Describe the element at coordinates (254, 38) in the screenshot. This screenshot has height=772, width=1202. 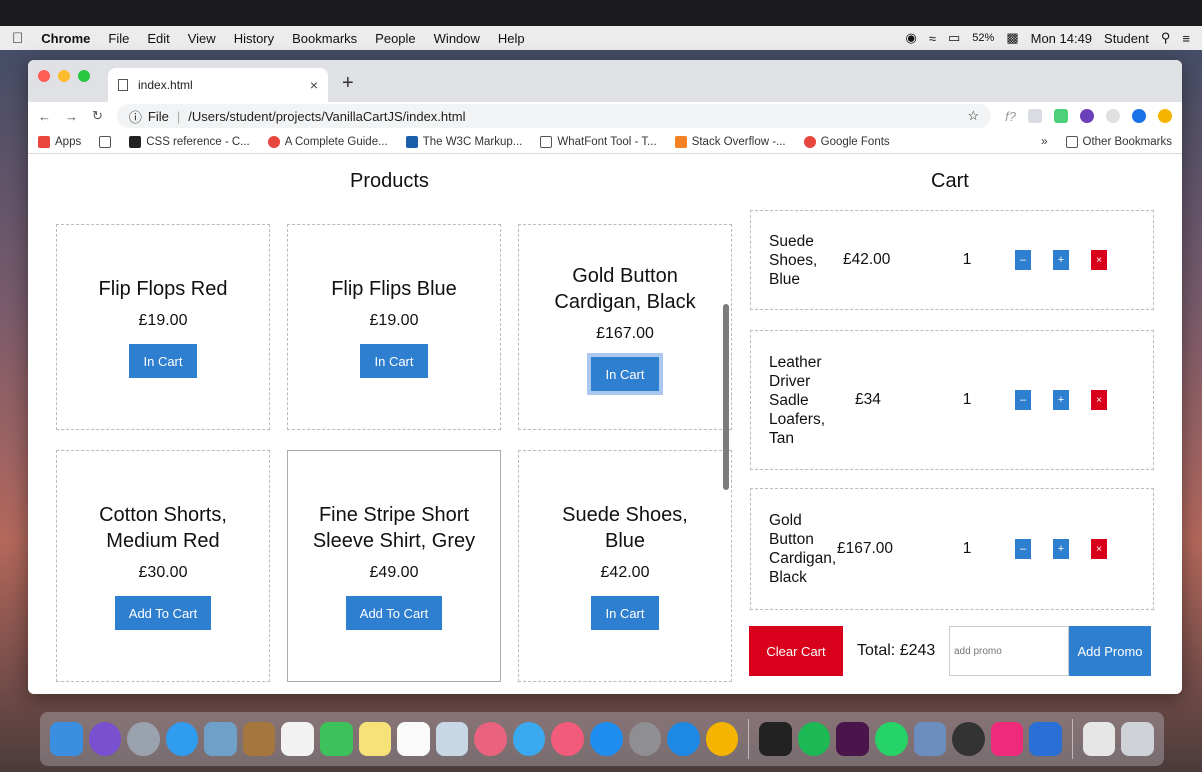
I see `menu-history: History` at that location.